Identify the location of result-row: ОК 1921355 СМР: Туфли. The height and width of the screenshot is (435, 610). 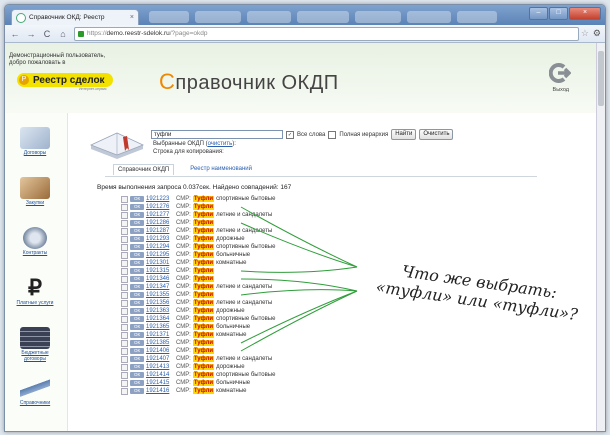
(198, 295).